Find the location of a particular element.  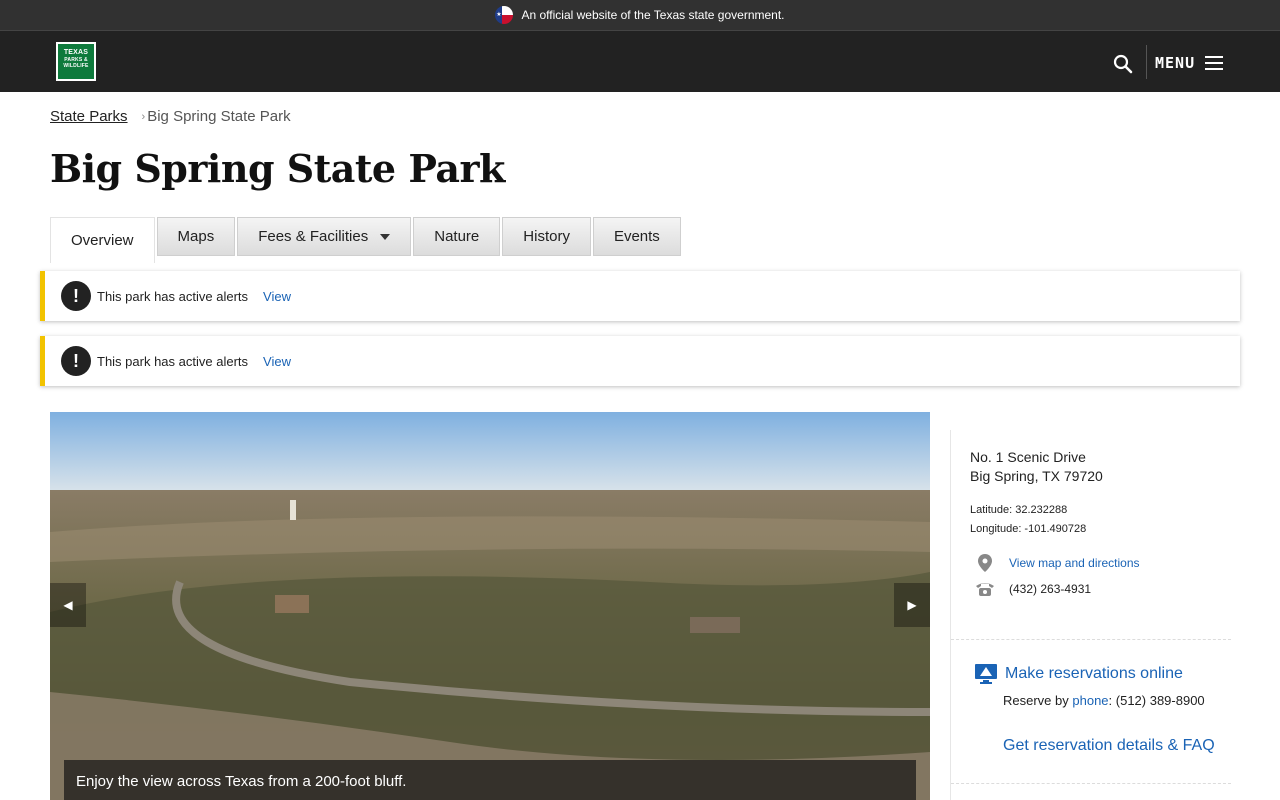

breadcrumb: State Parks › Big Spring State Park is located at coordinates (170, 116).